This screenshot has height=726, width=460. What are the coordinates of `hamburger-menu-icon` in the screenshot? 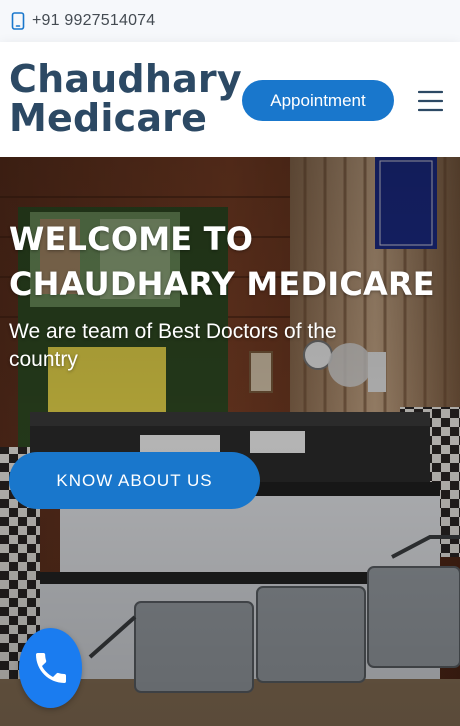 It's located at (430, 101).